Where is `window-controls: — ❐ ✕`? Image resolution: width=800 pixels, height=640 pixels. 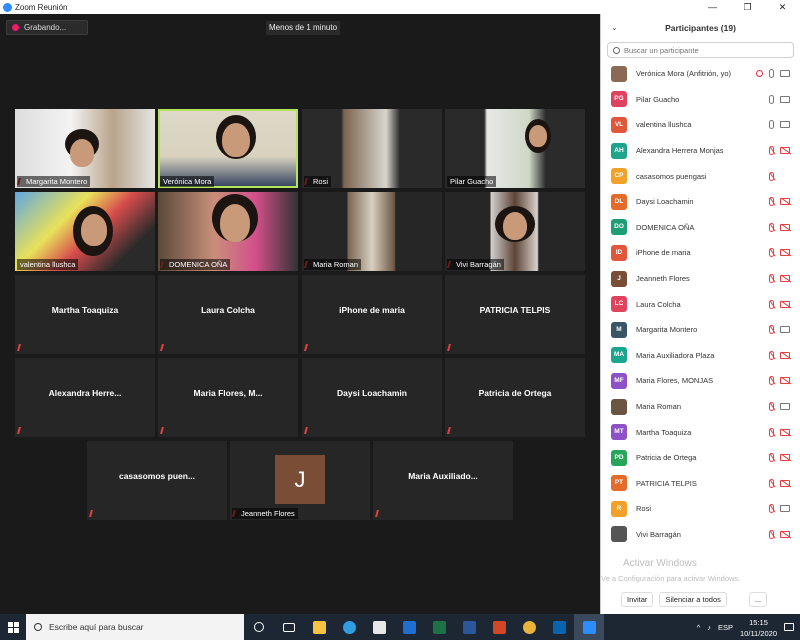
window-controls: — ❐ ✕ is located at coordinates (747, 7).